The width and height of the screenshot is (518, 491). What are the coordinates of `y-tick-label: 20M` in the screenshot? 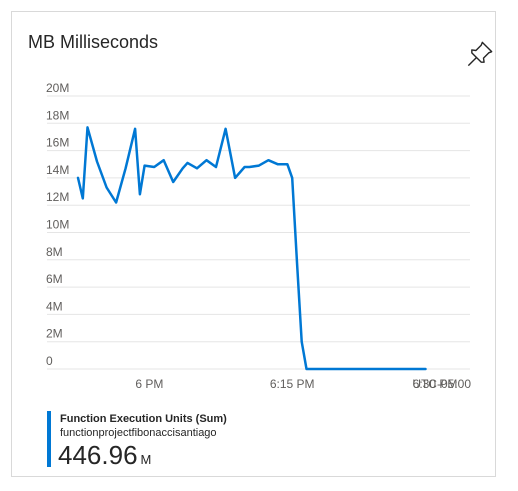 It's located at (57, 88).